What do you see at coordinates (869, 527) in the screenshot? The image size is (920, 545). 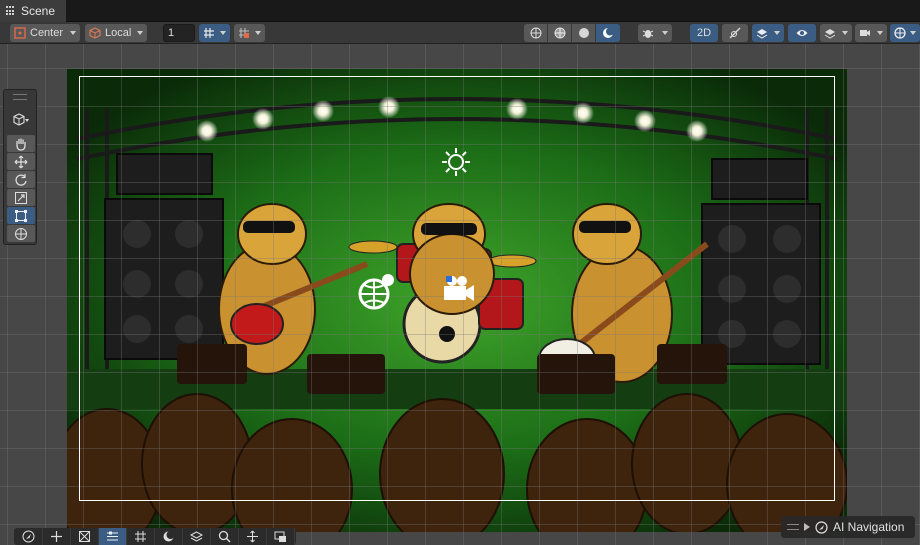 I see `ai-navigation-label: AI Navigation` at bounding box center [869, 527].